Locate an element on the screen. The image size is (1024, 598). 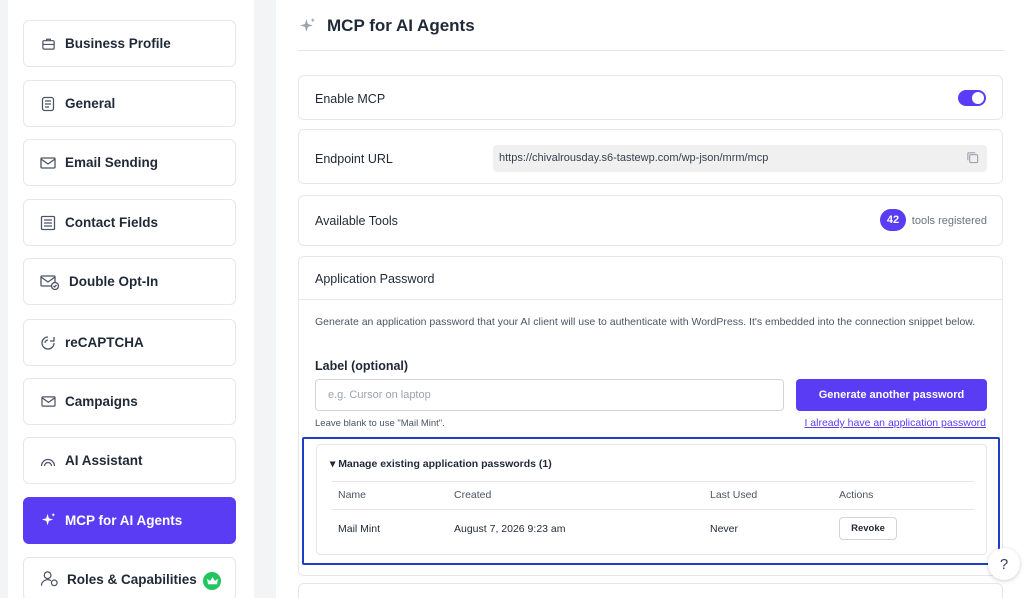
copy-icon is located at coordinates (972, 159).